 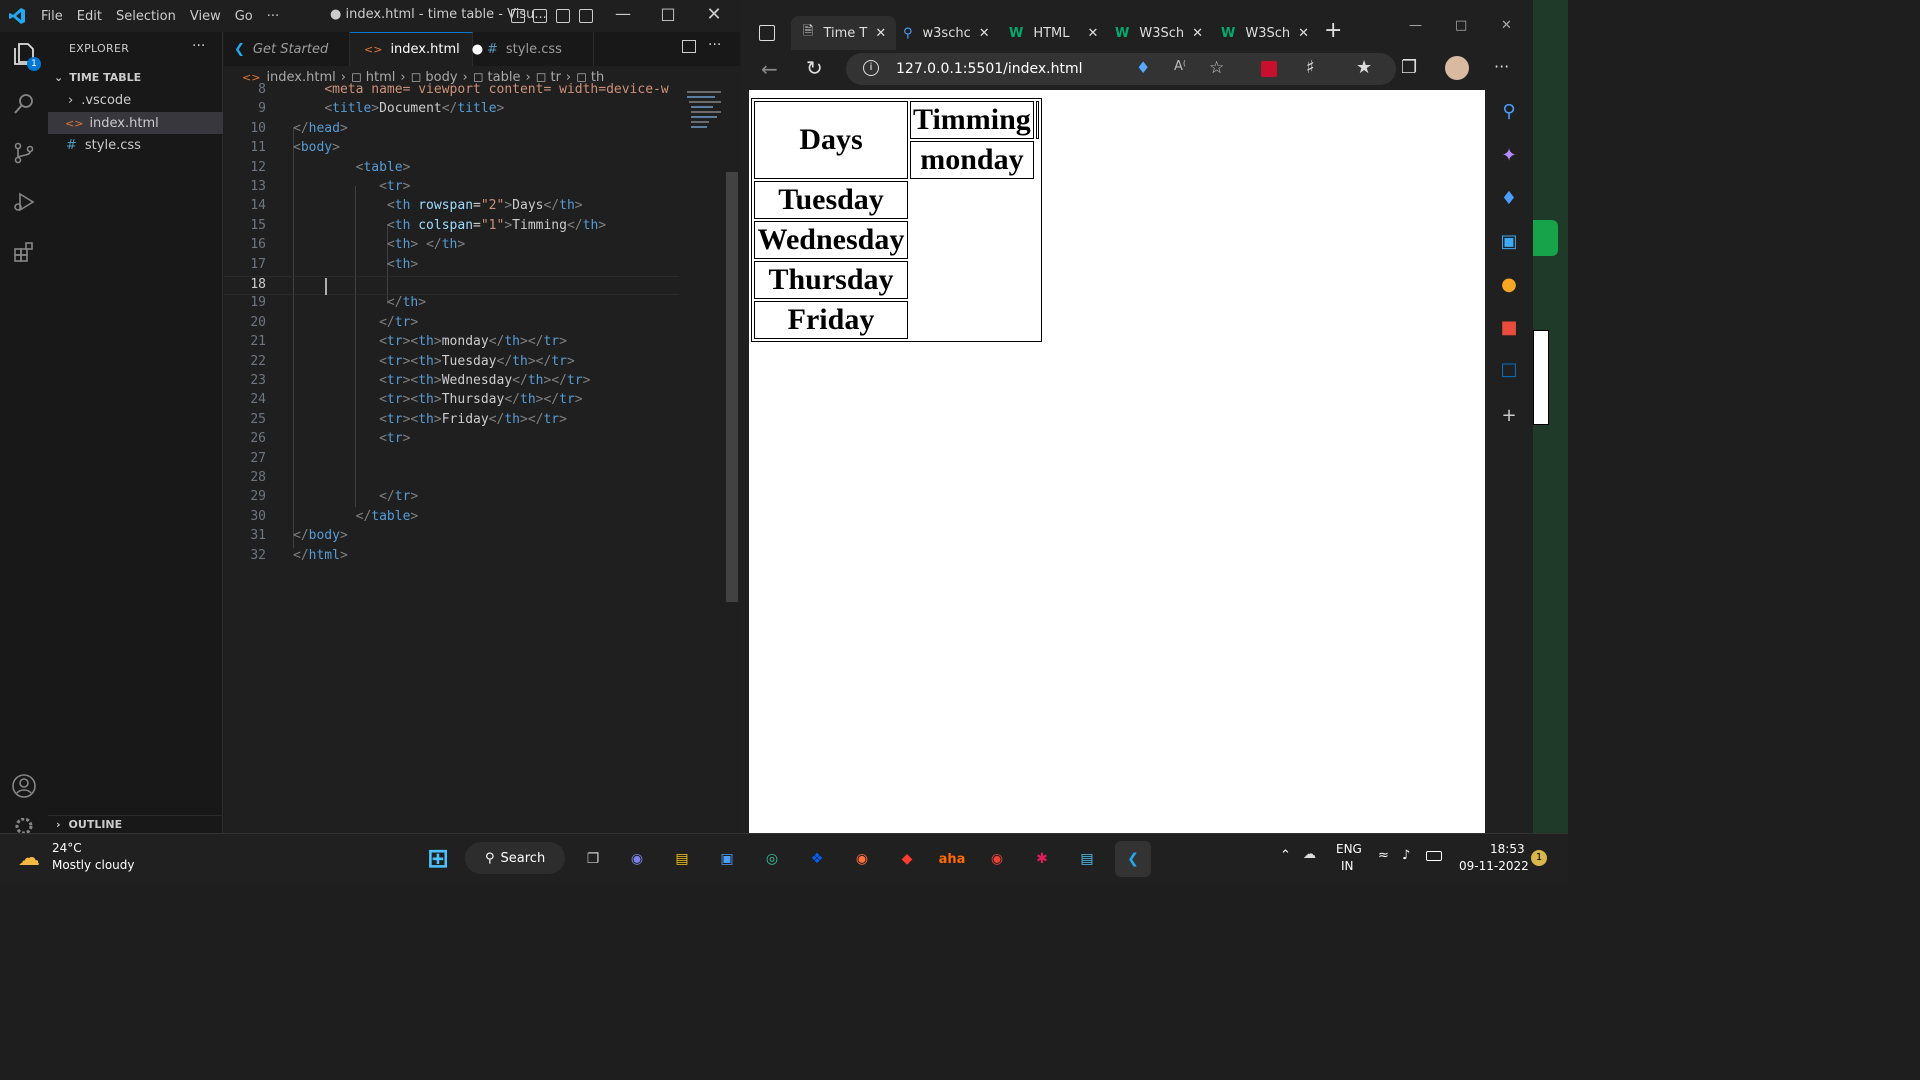 What do you see at coordinates (1349, 849) in the screenshot?
I see `language-label: ENG` at bounding box center [1349, 849].